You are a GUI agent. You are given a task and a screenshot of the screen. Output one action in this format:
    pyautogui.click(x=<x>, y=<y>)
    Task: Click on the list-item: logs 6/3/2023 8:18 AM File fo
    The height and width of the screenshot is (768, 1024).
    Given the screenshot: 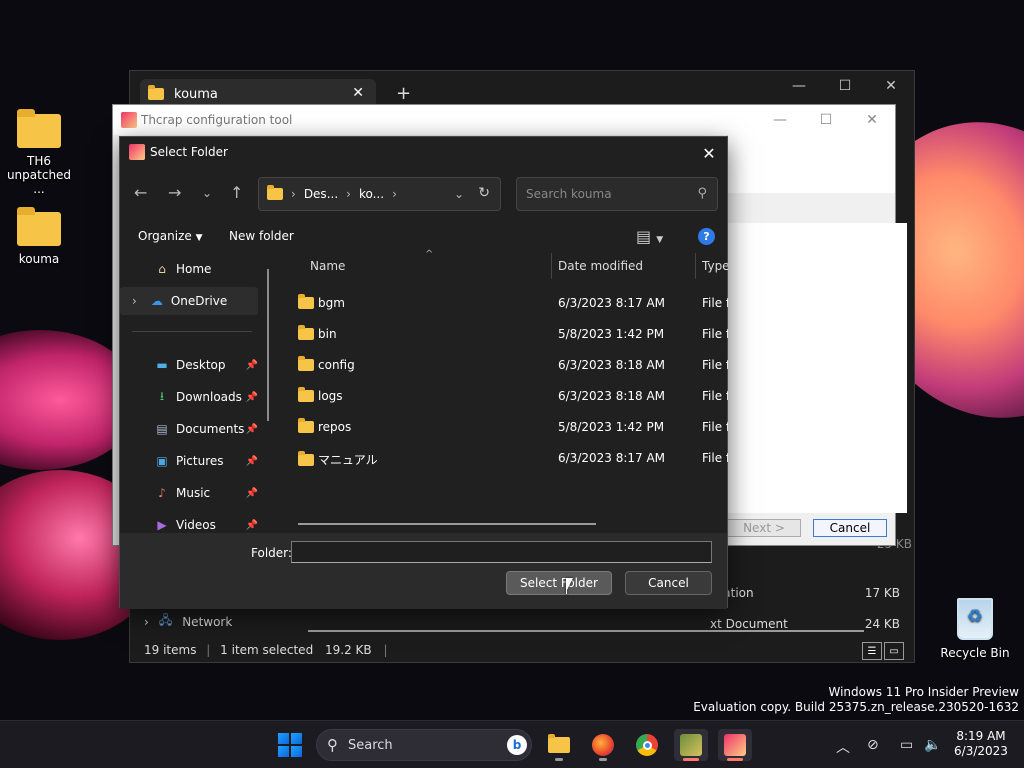 What is the action you would take?
    pyautogui.click(x=504, y=395)
    